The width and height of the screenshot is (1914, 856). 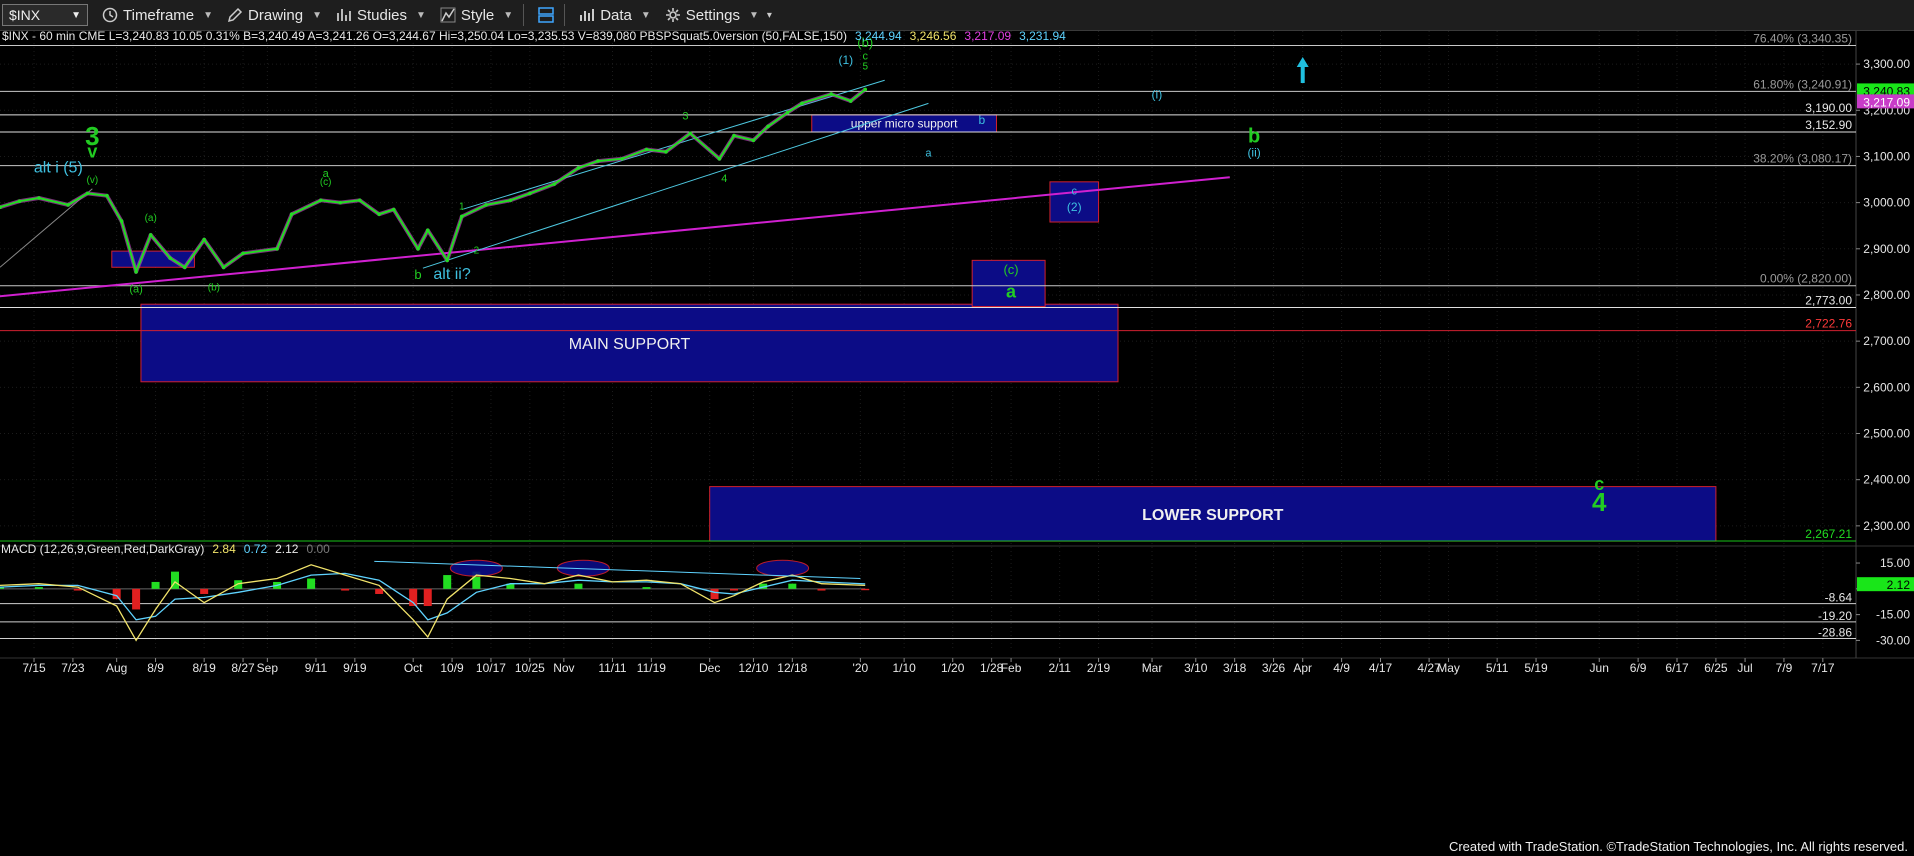 What do you see at coordinates (157, 15) in the screenshot?
I see `timeframe-button: Timeframe ▼` at bounding box center [157, 15].